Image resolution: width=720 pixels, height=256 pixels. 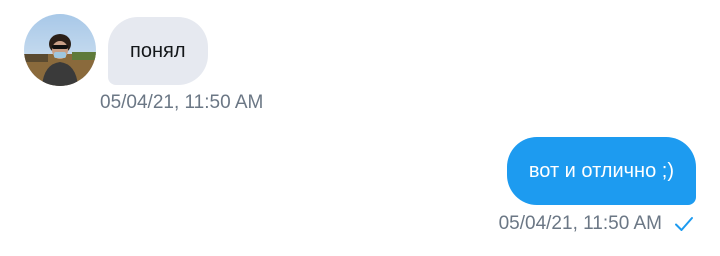 What do you see at coordinates (684, 224) in the screenshot?
I see `read-check-icon` at bounding box center [684, 224].